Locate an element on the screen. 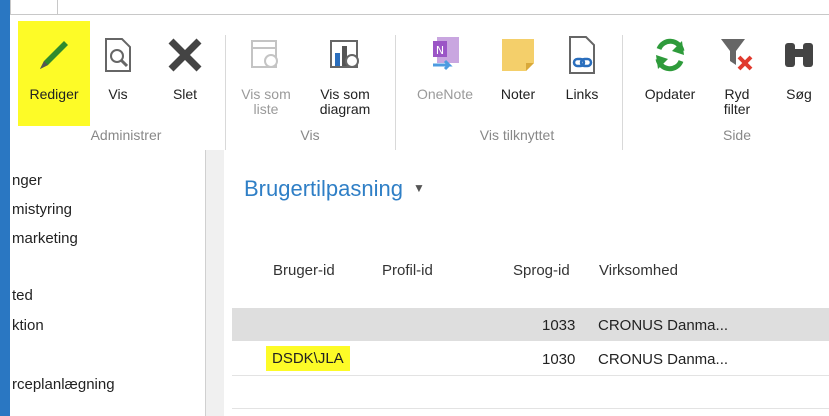  onenote-button: N OneNote is located at coordinates (445, 73).